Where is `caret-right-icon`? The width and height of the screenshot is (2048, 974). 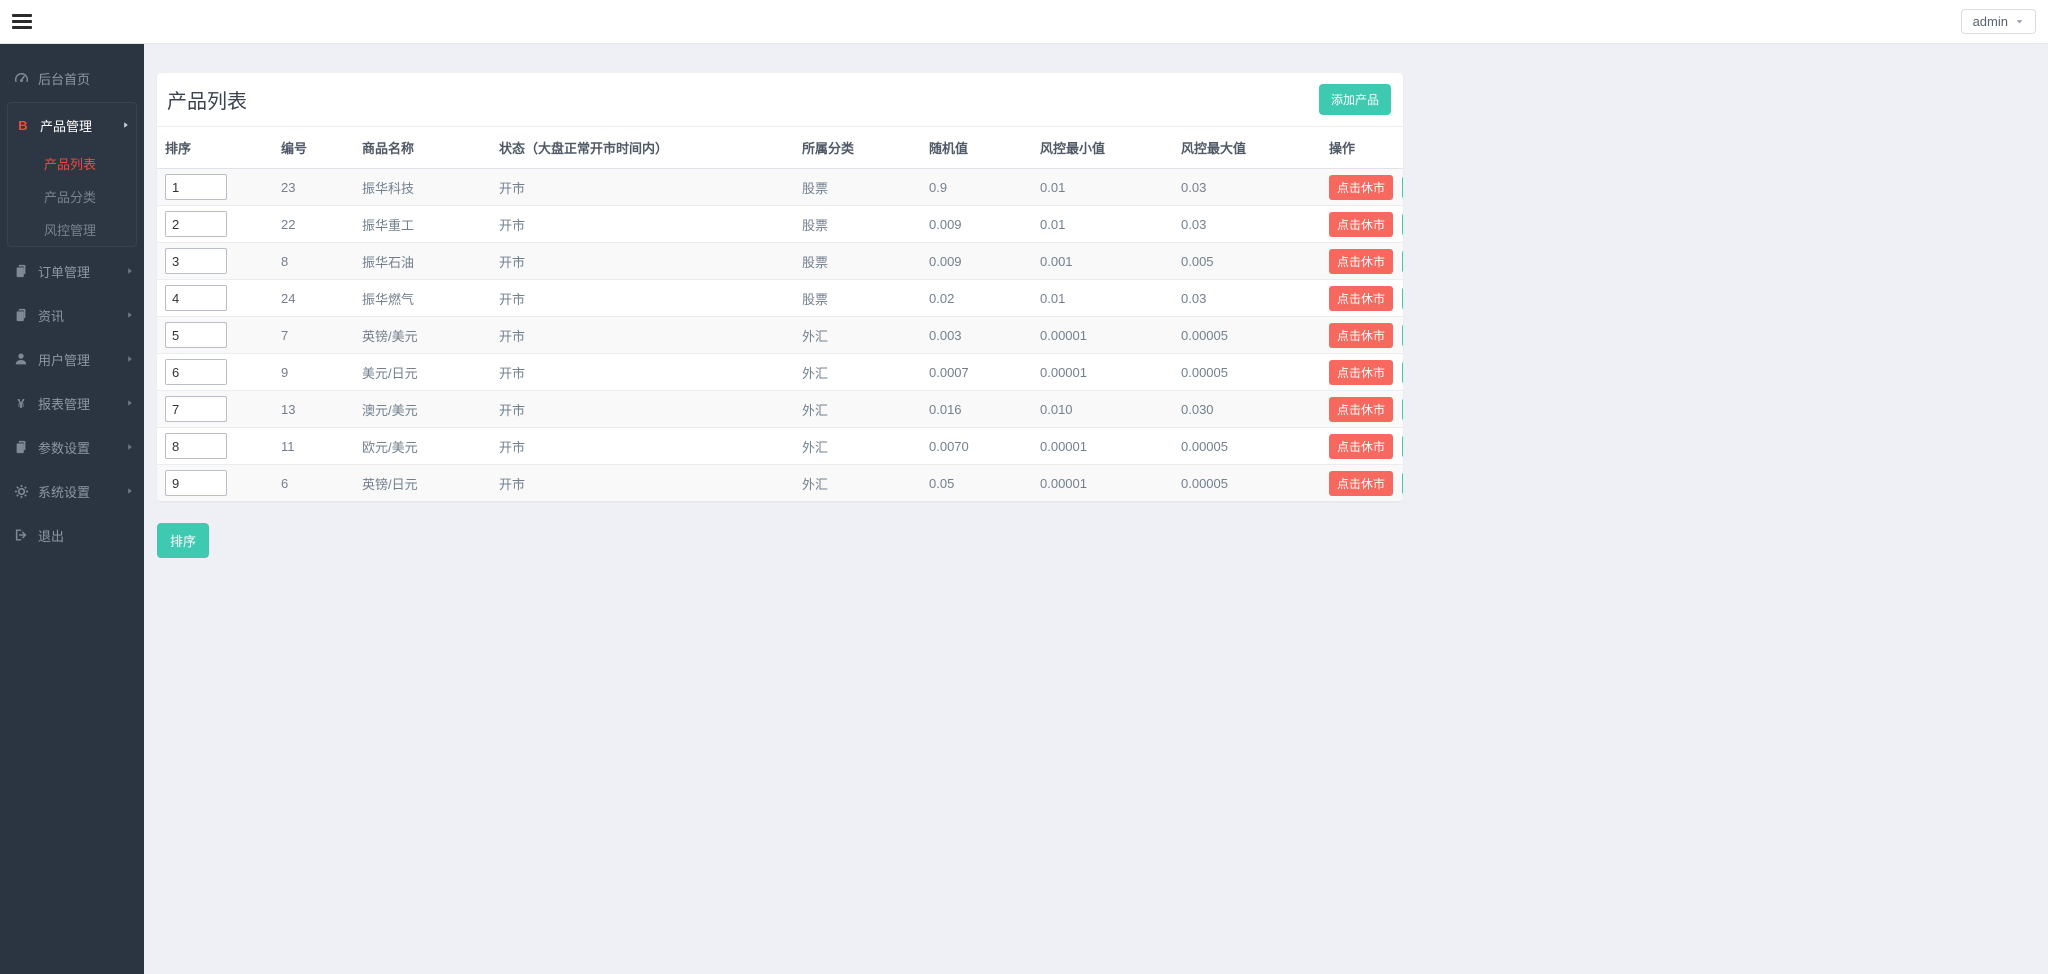 caret-right-icon is located at coordinates (130, 315).